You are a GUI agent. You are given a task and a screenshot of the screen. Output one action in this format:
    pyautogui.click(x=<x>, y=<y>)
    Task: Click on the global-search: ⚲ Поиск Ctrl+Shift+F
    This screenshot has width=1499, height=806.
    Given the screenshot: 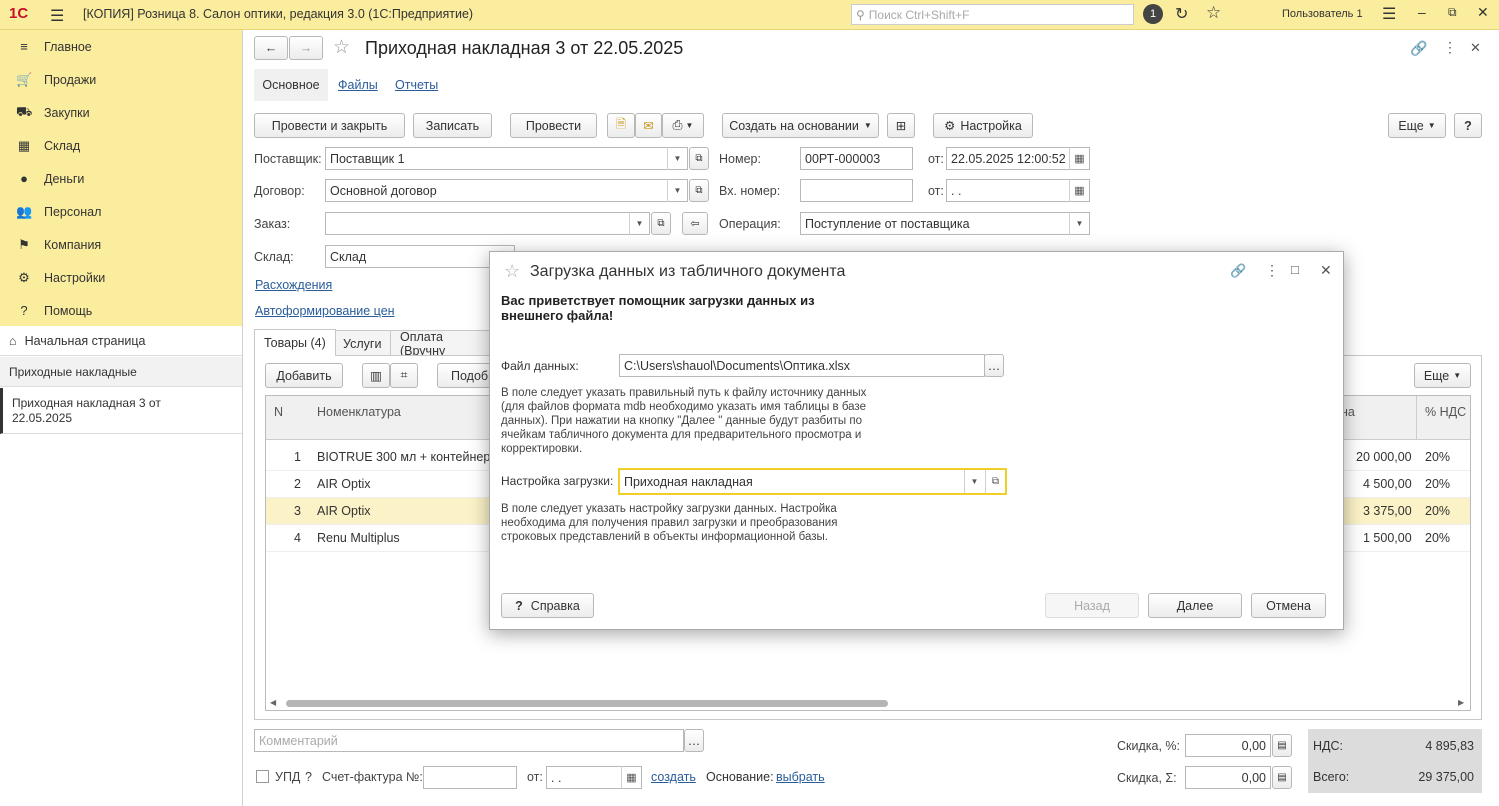 What is the action you would take?
    pyautogui.click(x=992, y=14)
    